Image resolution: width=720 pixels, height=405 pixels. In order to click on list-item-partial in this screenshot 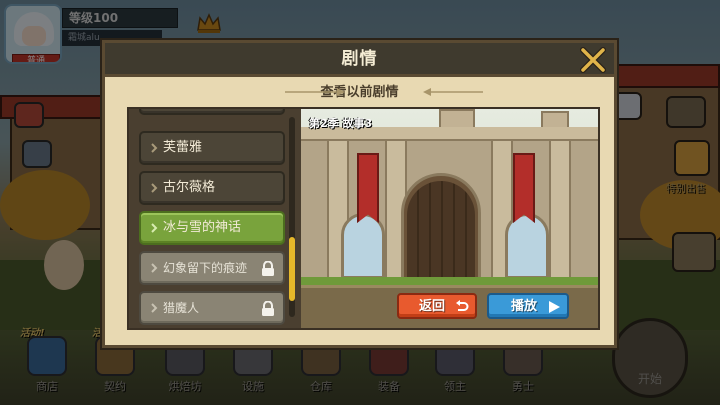, I will do `click(212, 112)`.